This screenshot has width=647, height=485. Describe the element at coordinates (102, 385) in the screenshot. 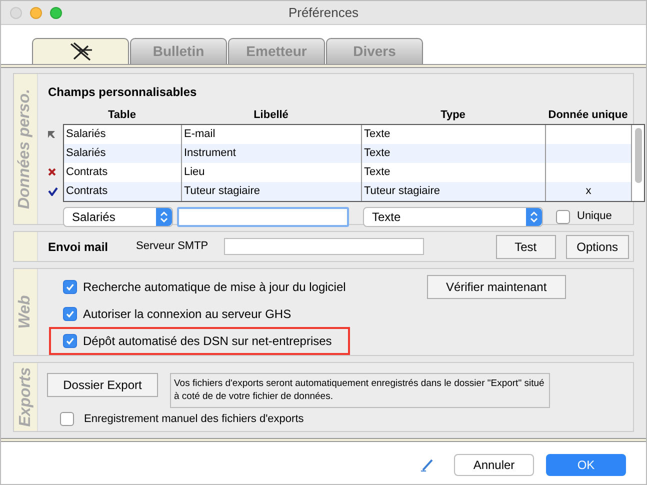

I see `export-folder-button: Dossier Export` at that location.